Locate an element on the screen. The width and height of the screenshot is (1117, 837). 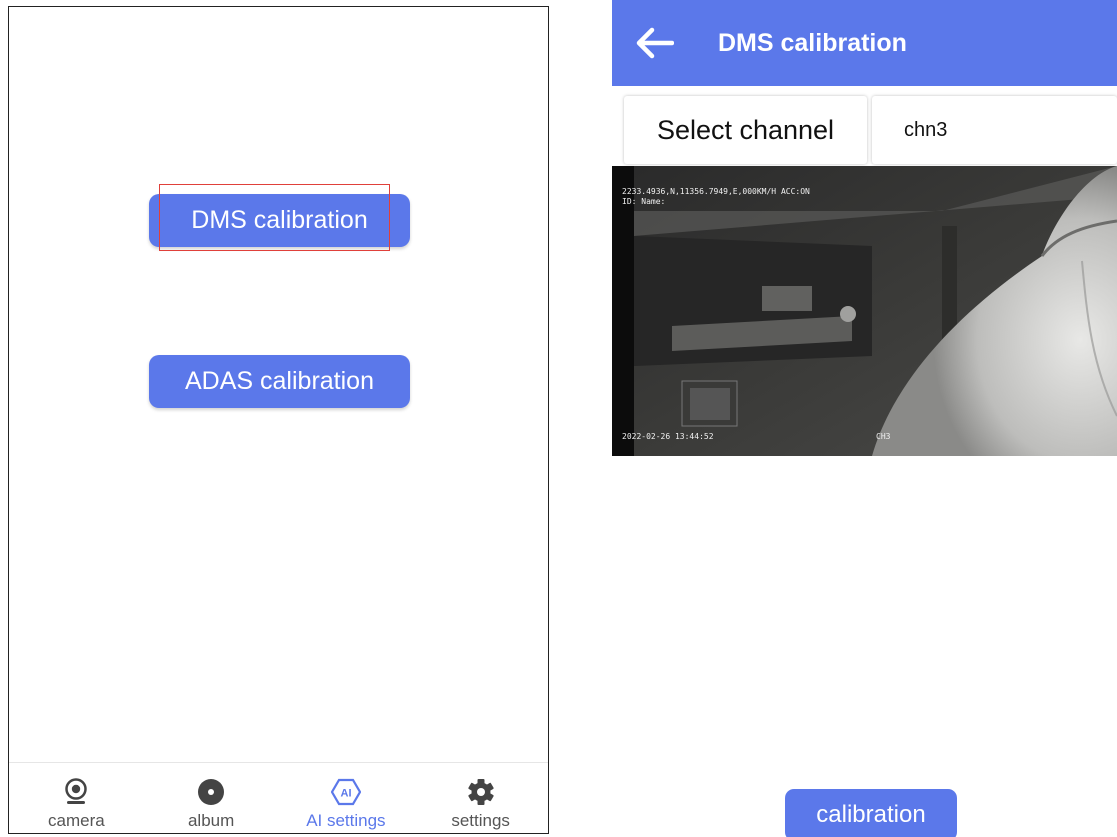
adas-calibration-button: ADAS calibration is located at coordinates (279, 381).